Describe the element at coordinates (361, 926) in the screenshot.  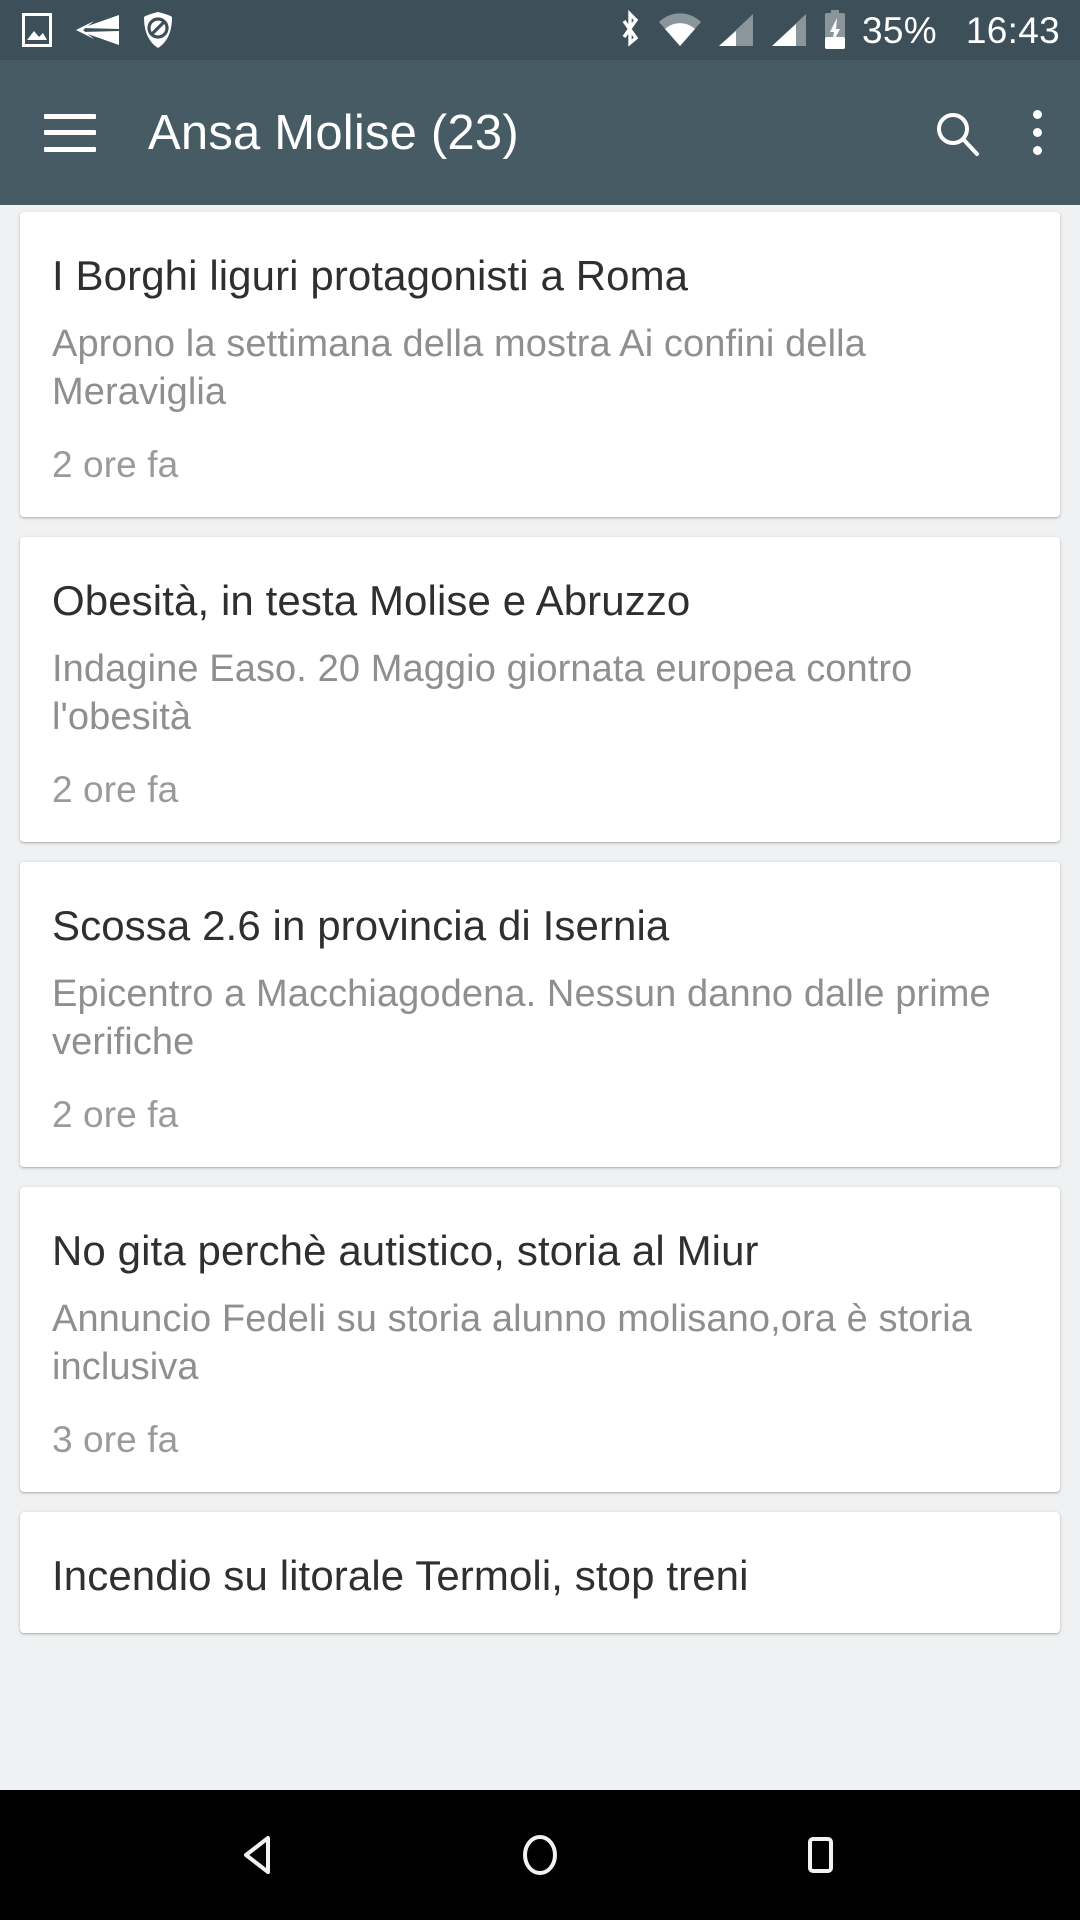
I see `article-title: Scossa 2.6 in provincia di Isernia` at that location.